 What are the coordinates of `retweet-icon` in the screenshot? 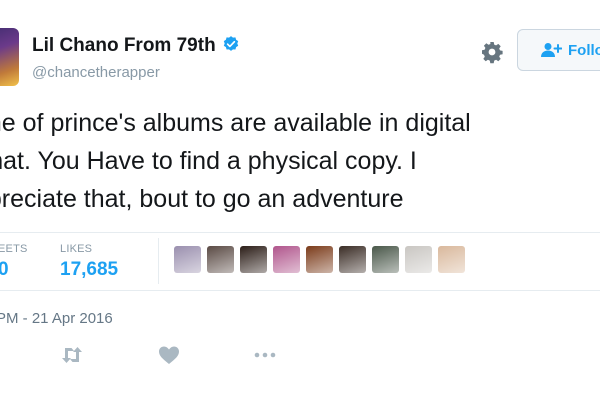 It's located at (72, 355).